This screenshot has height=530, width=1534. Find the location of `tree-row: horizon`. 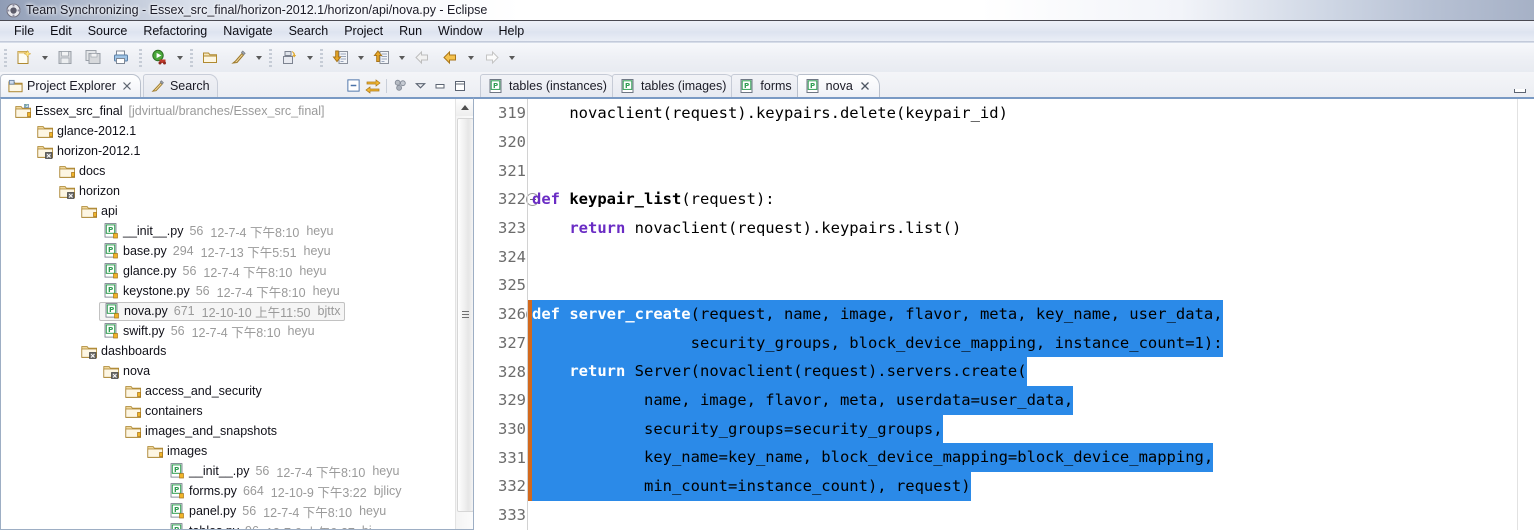

tree-row: horizon is located at coordinates (228, 191).